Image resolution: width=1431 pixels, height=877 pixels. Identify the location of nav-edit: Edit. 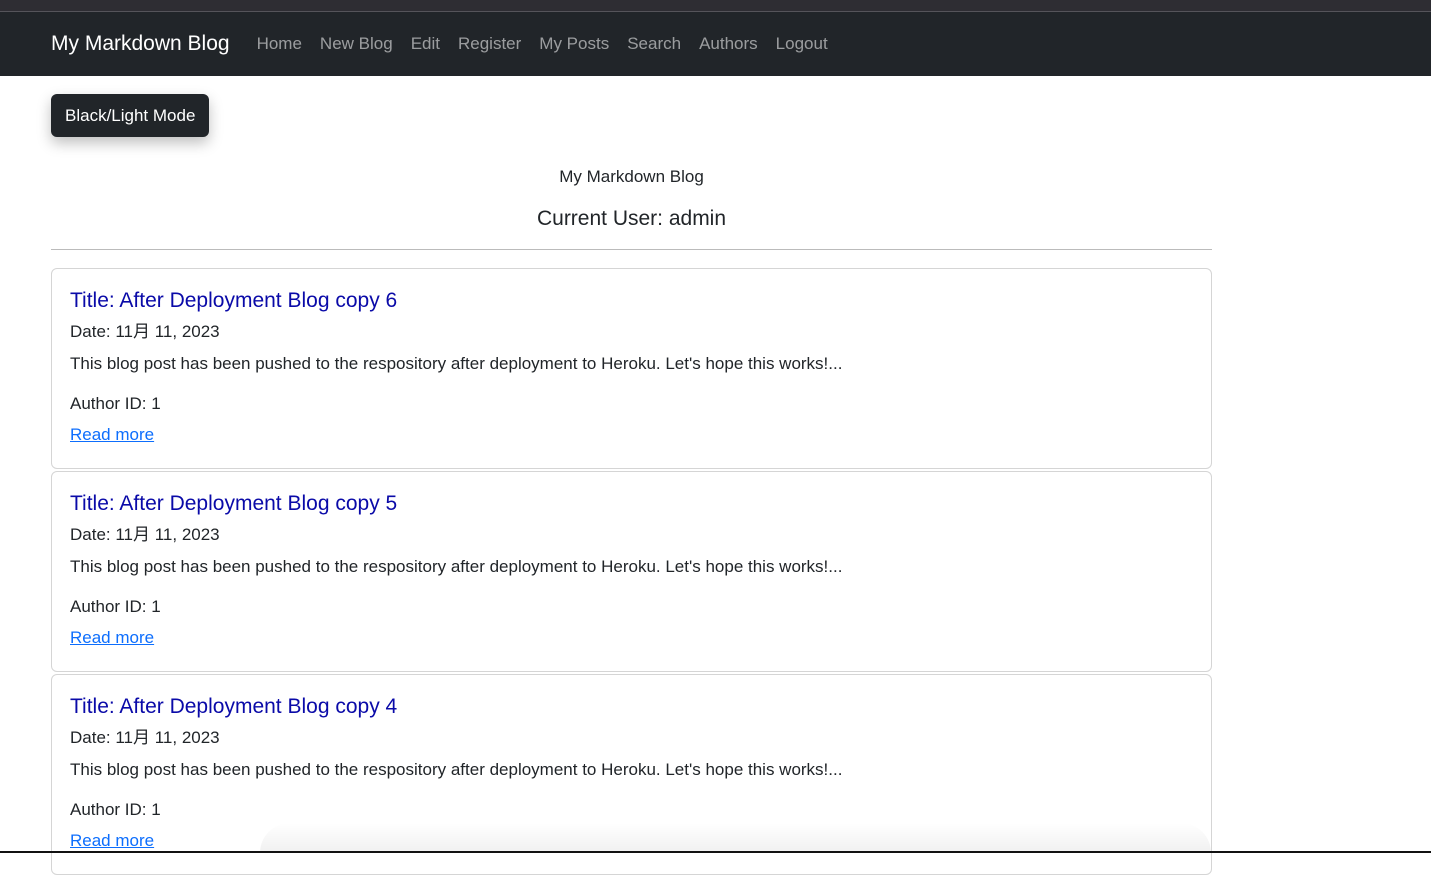
(425, 44).